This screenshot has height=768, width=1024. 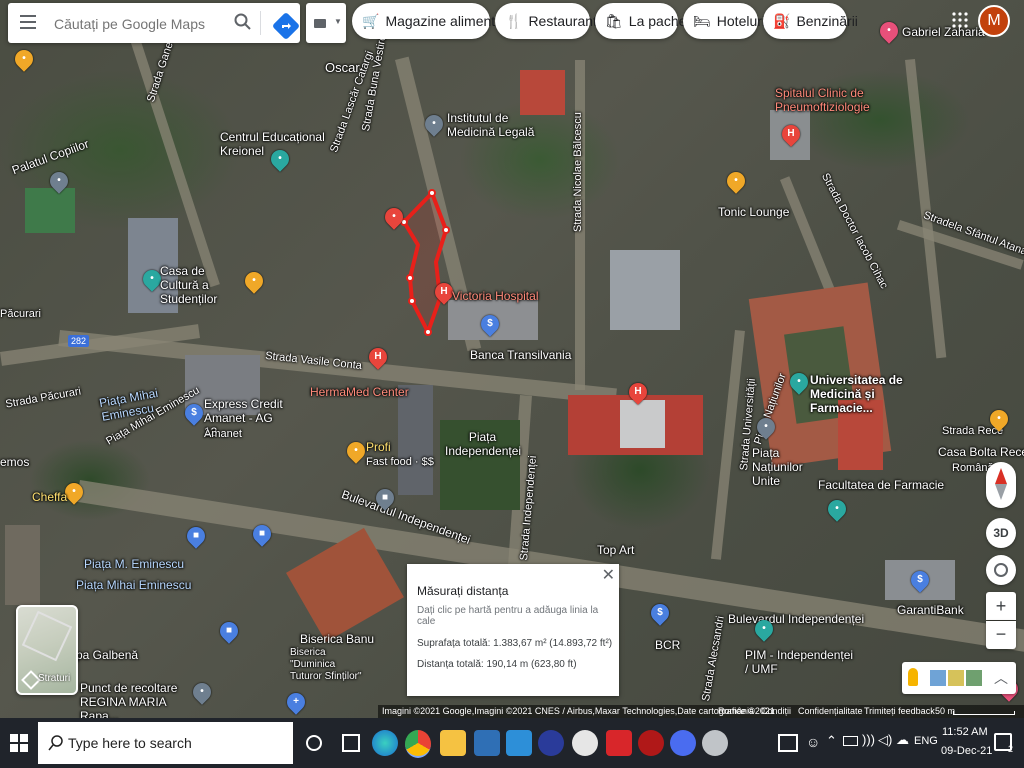 What do you see at coordinates (520, 355) in the screenshot?
I see `poi-banca-label: Banca Transilvania` at bounding box center [520, 355].